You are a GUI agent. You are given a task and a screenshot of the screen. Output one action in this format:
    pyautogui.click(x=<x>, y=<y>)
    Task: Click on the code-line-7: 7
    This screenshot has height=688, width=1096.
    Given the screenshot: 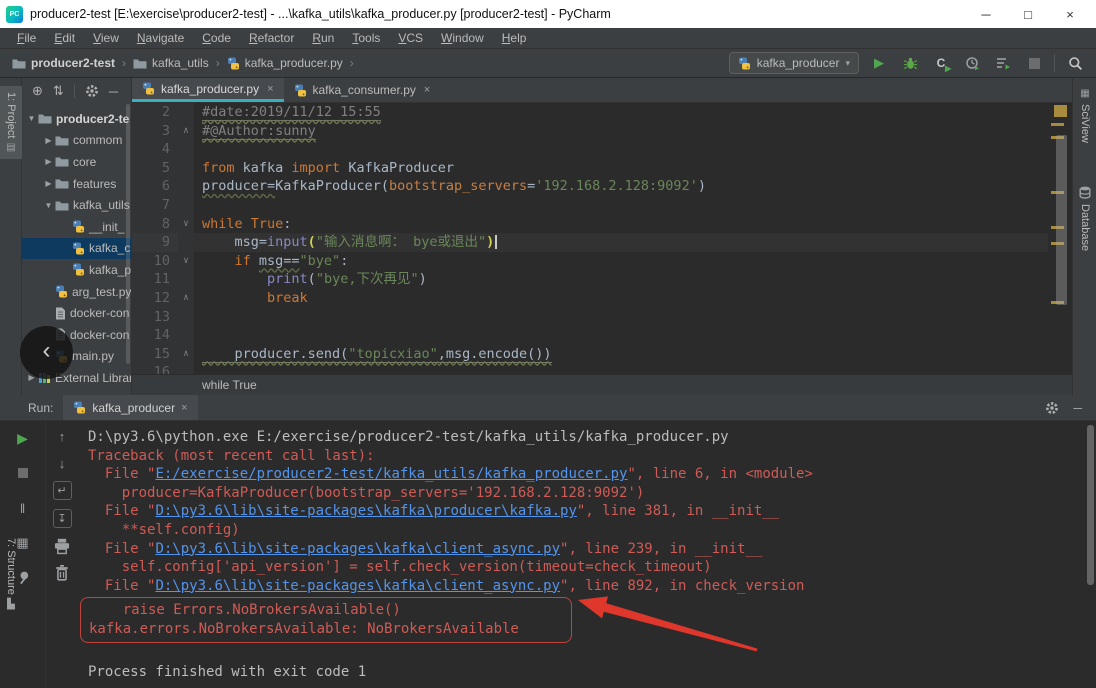 What is the action you would take?
    pyautogui.click(x=602, y=205)
    